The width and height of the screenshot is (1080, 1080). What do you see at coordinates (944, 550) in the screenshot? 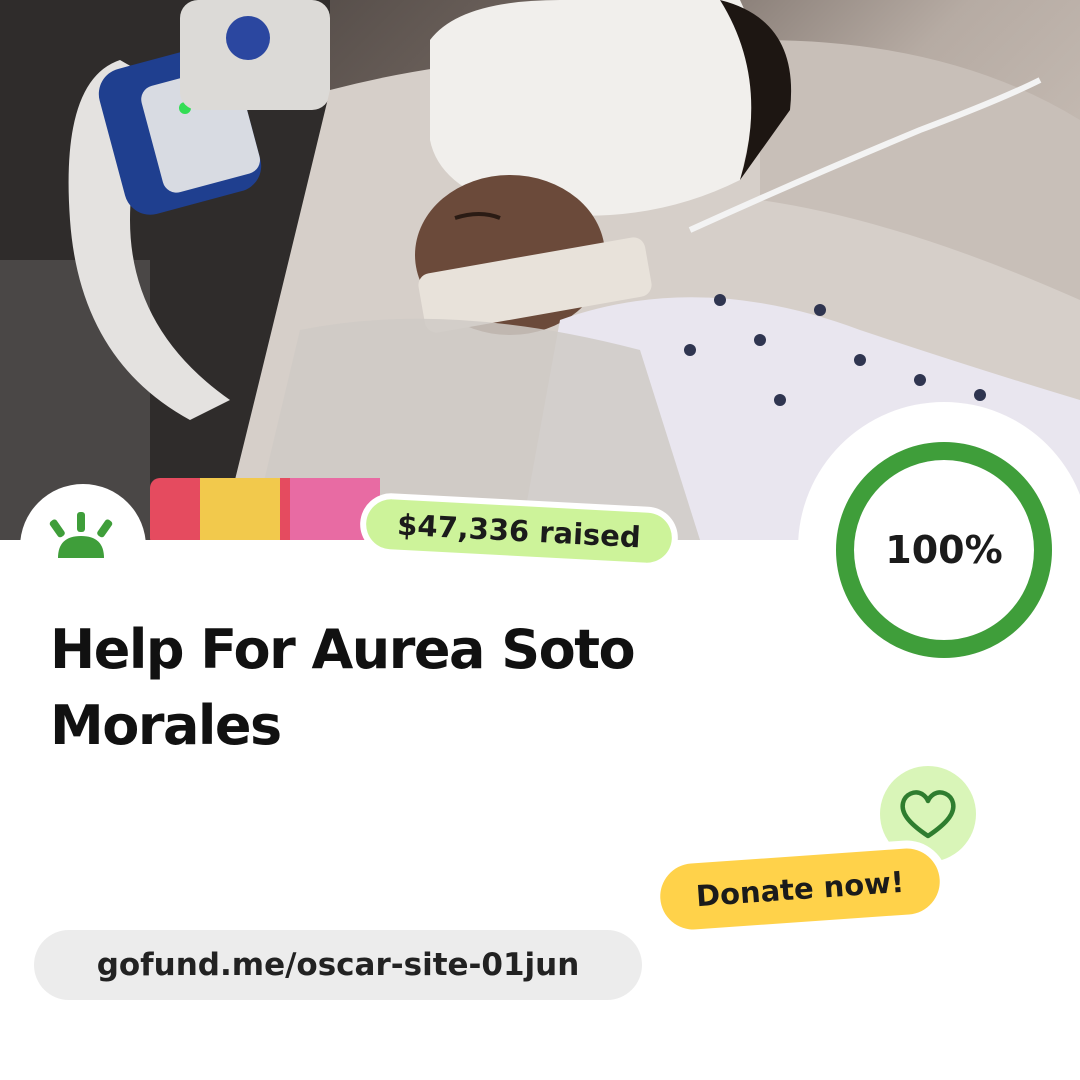
I see `progress-percent: 100%` at bounding box center [944, 550].